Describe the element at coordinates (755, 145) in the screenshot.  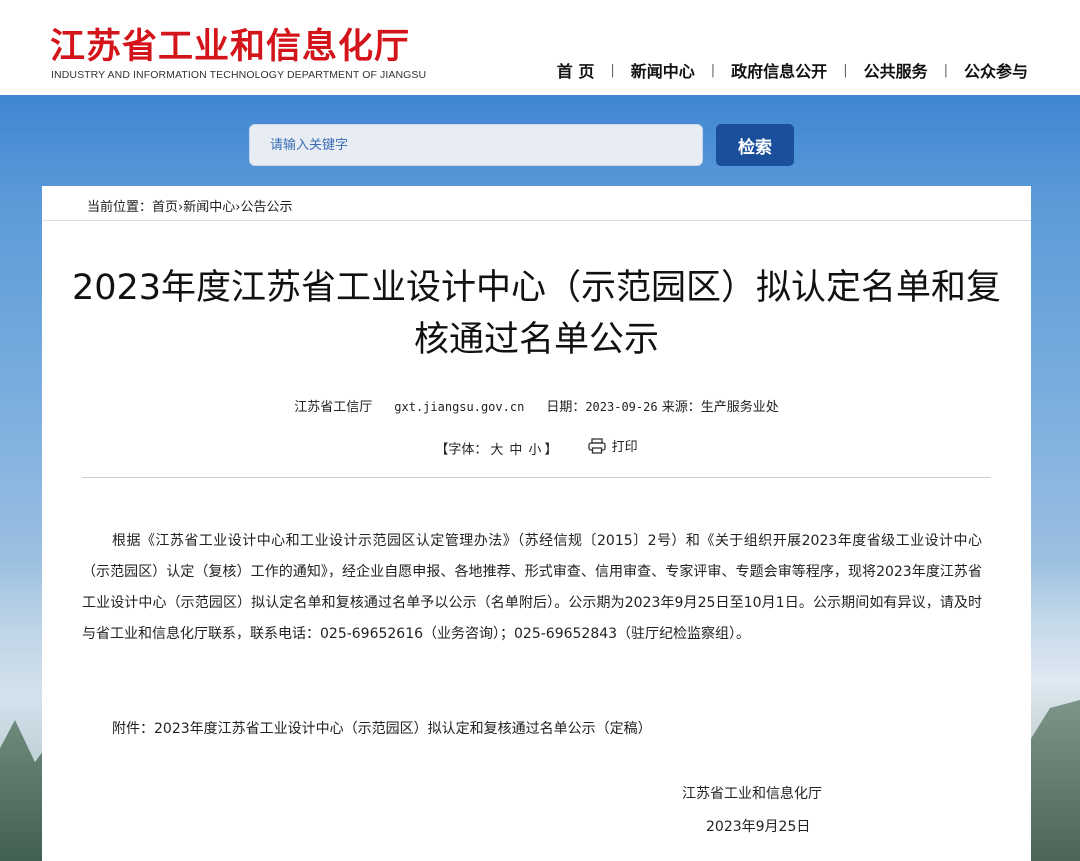
I see `search-button: 检索` at that location.